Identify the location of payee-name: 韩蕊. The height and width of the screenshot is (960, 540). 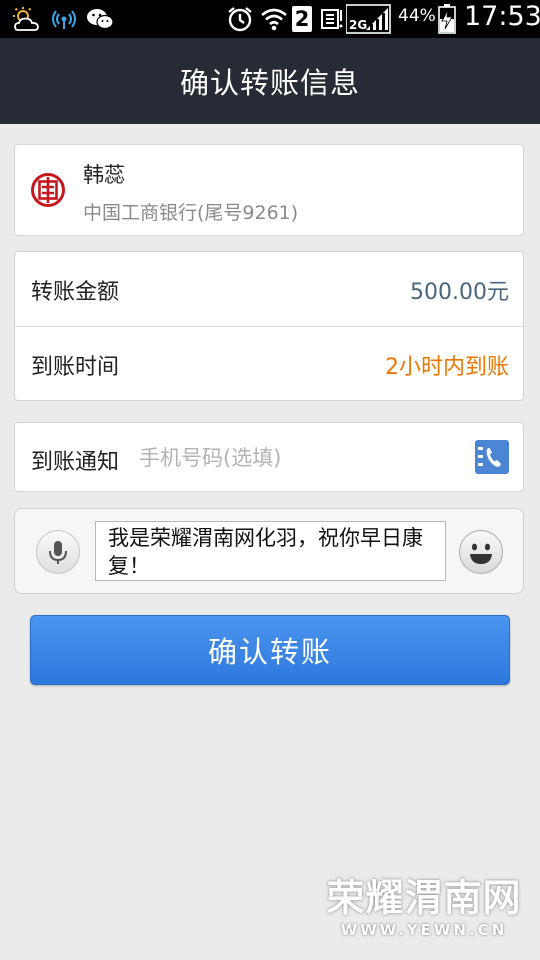
(104, 175).